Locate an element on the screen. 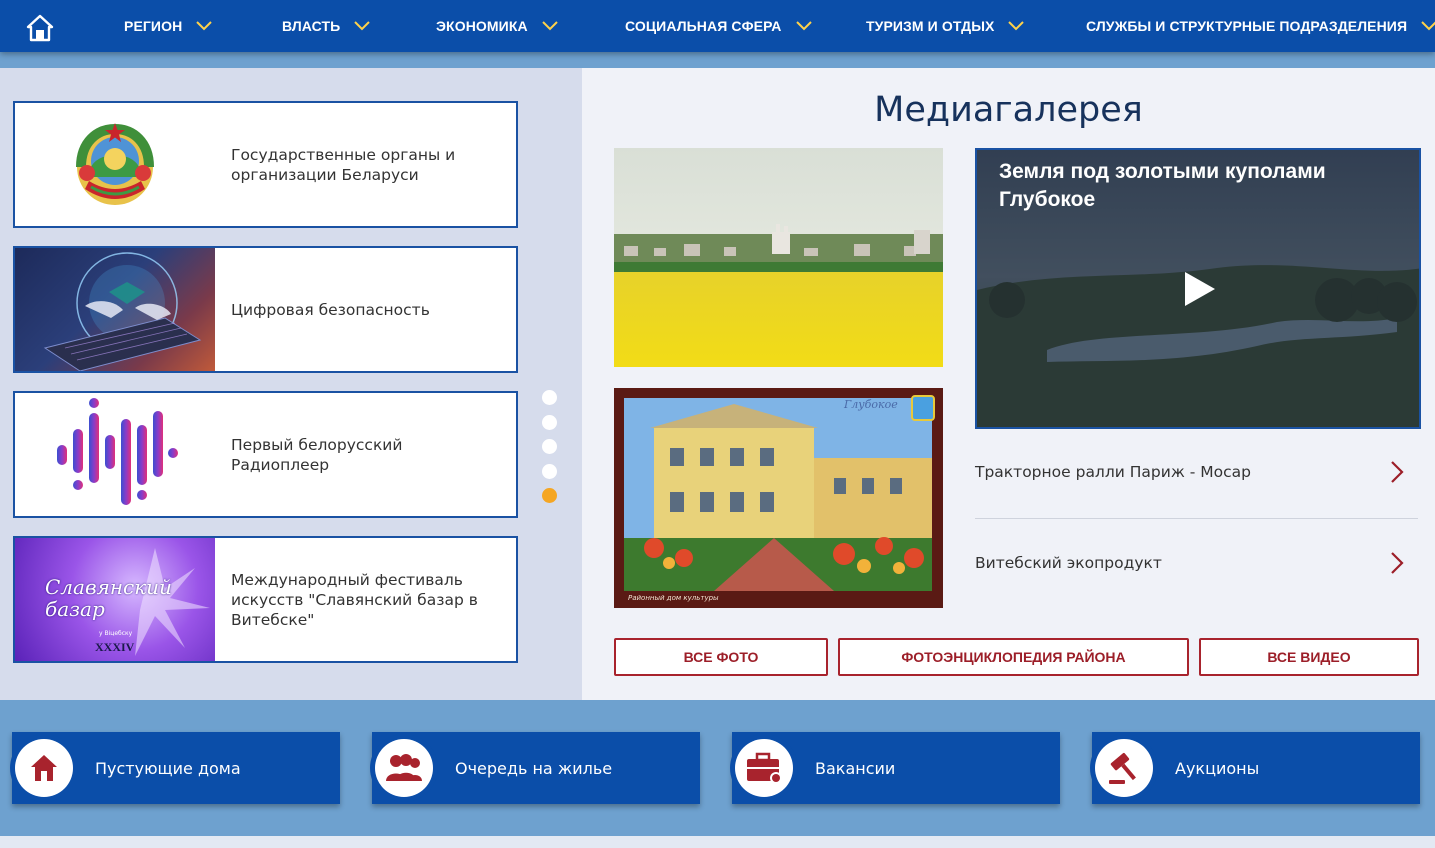  briefcase-icon is located at coordinates (764, 768).